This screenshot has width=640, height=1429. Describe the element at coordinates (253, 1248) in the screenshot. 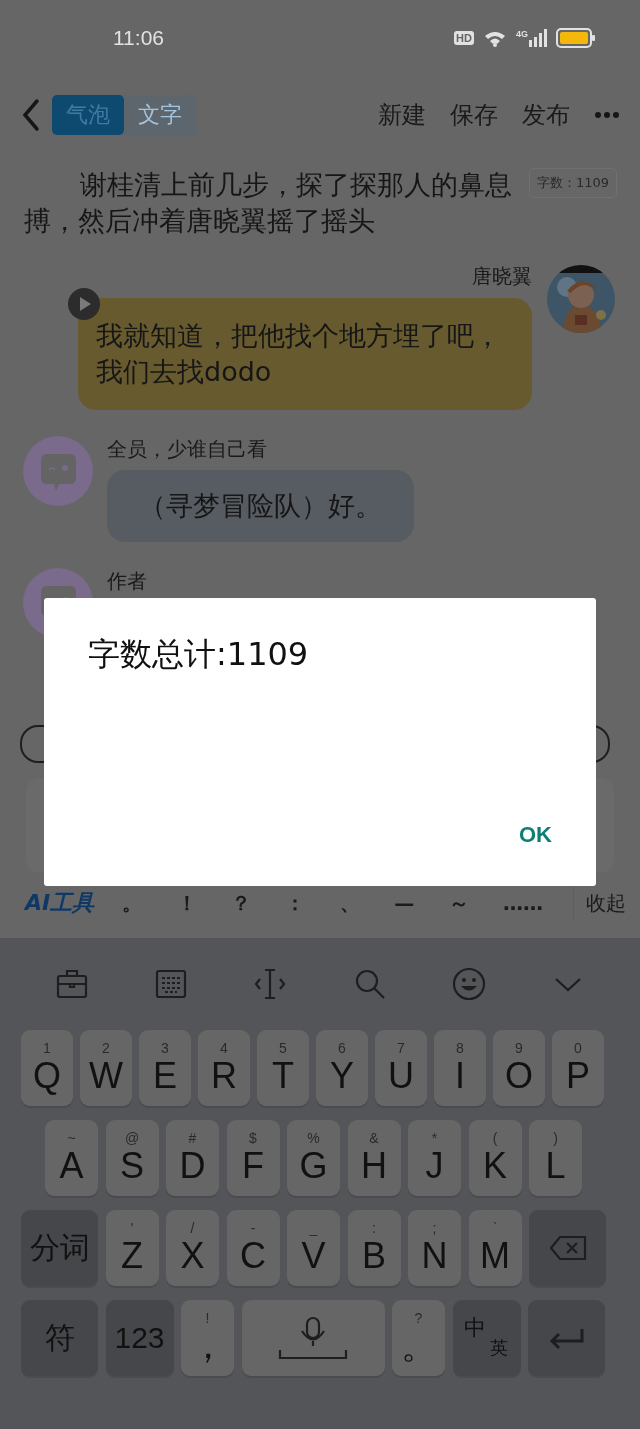

I see `keyboard-key: - C` at that location.